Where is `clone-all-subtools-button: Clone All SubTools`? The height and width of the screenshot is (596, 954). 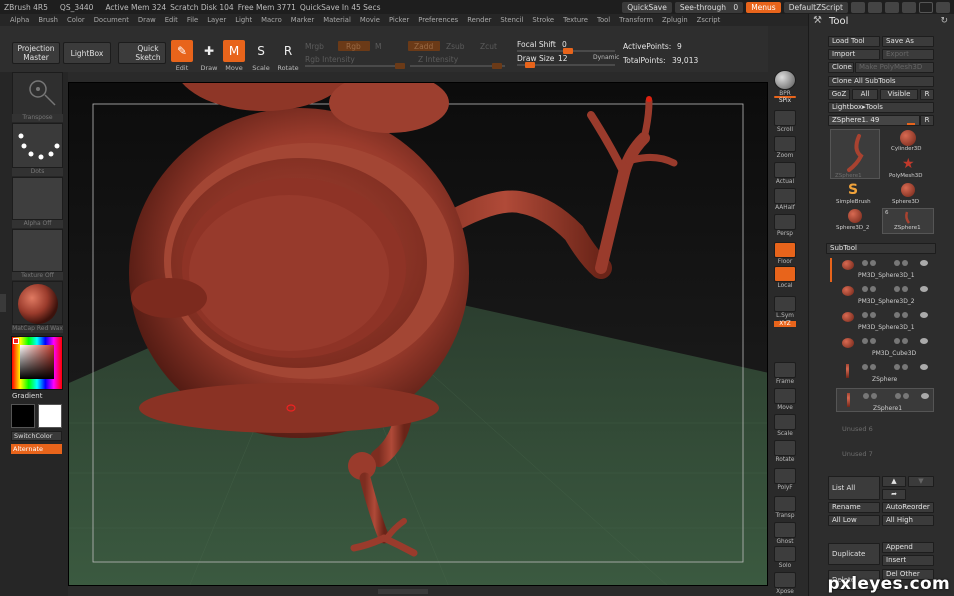
clone-all-subtools-button: Clone All SubTools is located at coordinates (881, 81).